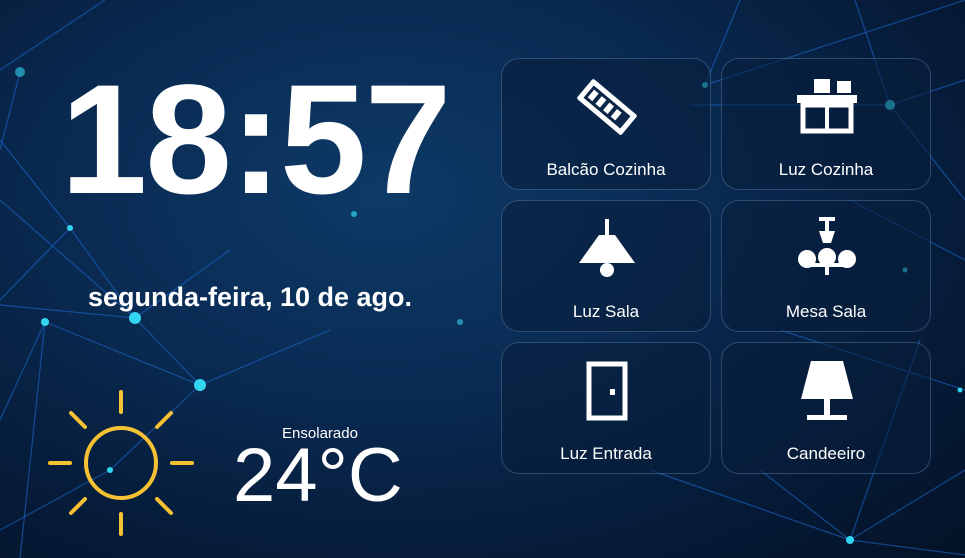 The width and height of the screenshot is (965, 558). Describe the element at coordinates (121, 463) in the screenshot. I see `sun-icon` at that location.